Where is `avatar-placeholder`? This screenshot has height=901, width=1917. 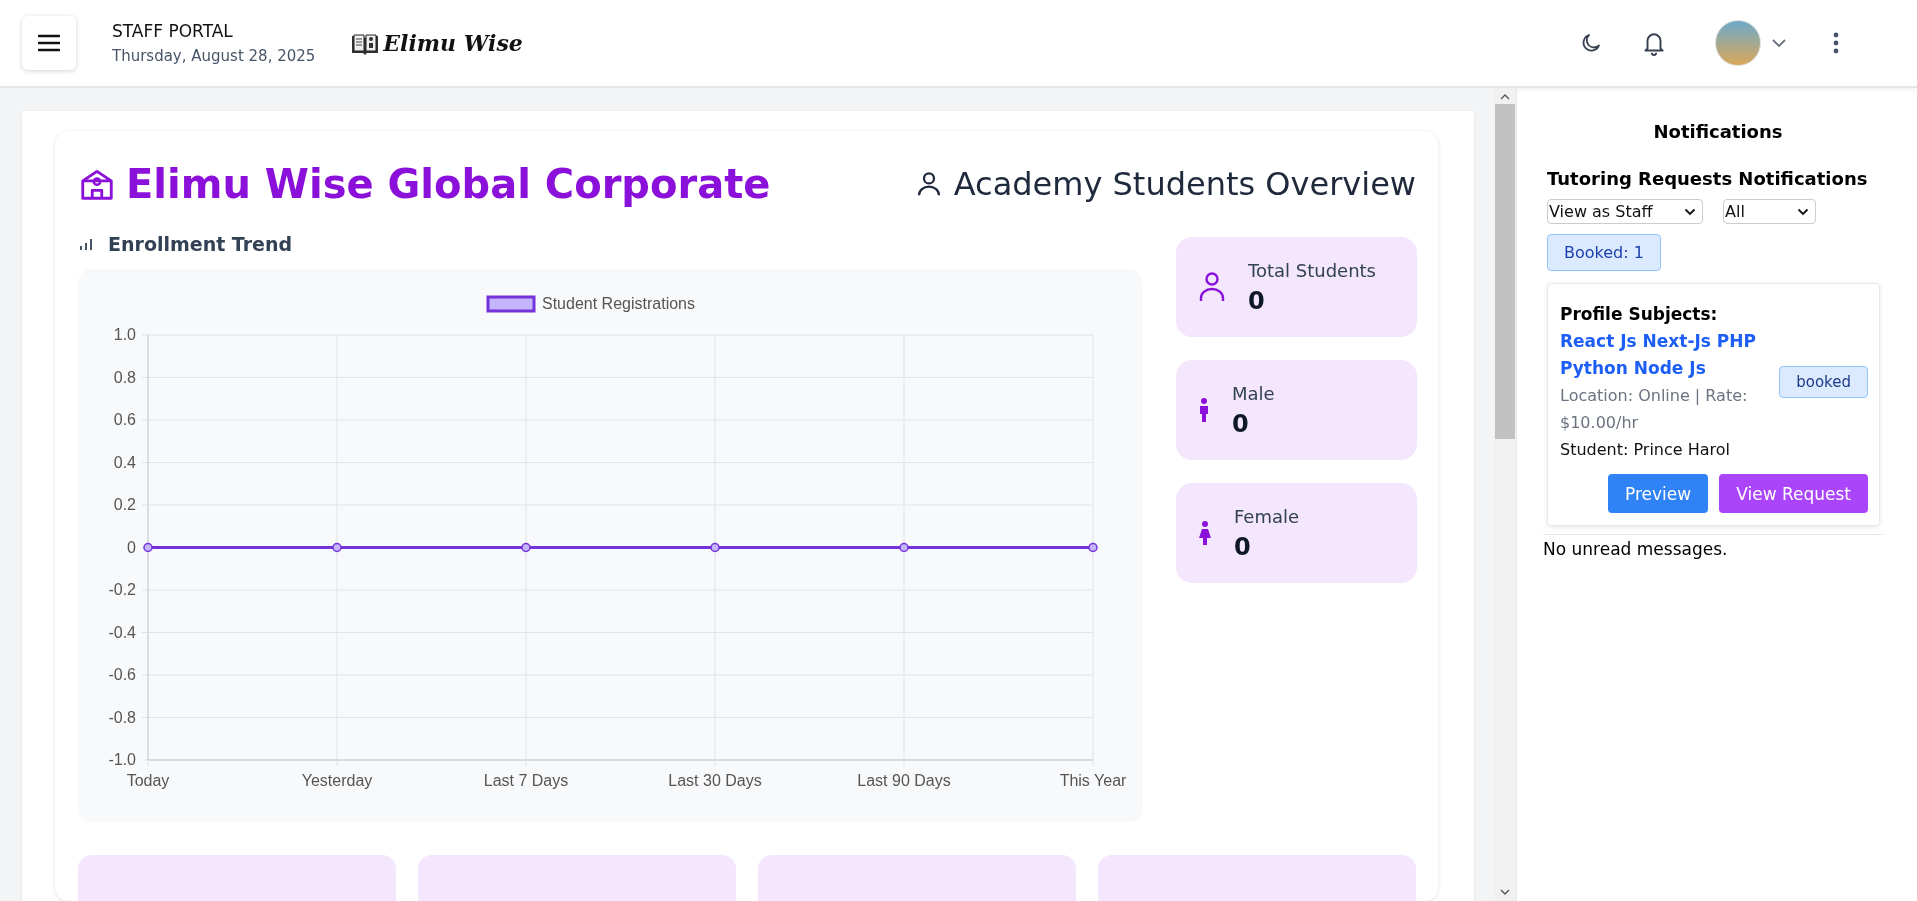 avatar-placeholder is located at coordinates (1738, 43).